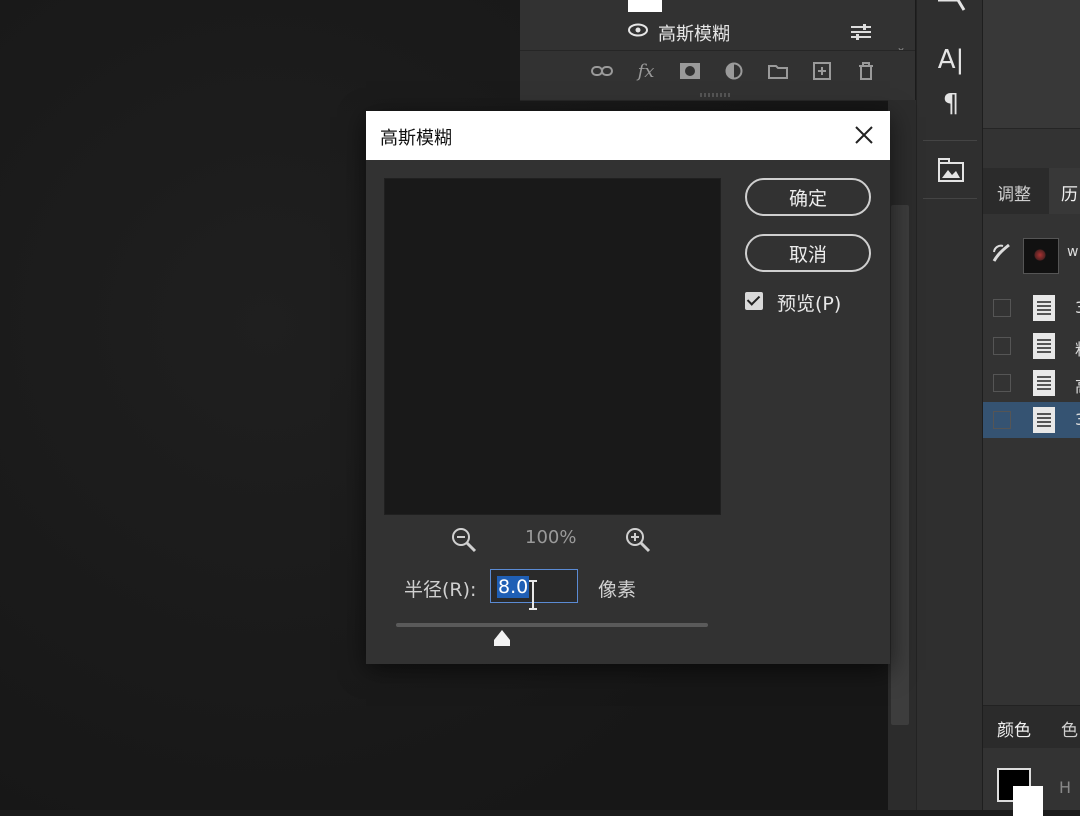 This screenshot has width=1080, height=816. Describe the element at coordinates (951, 13) in the screenshot. I see `panel-icon` at that location.